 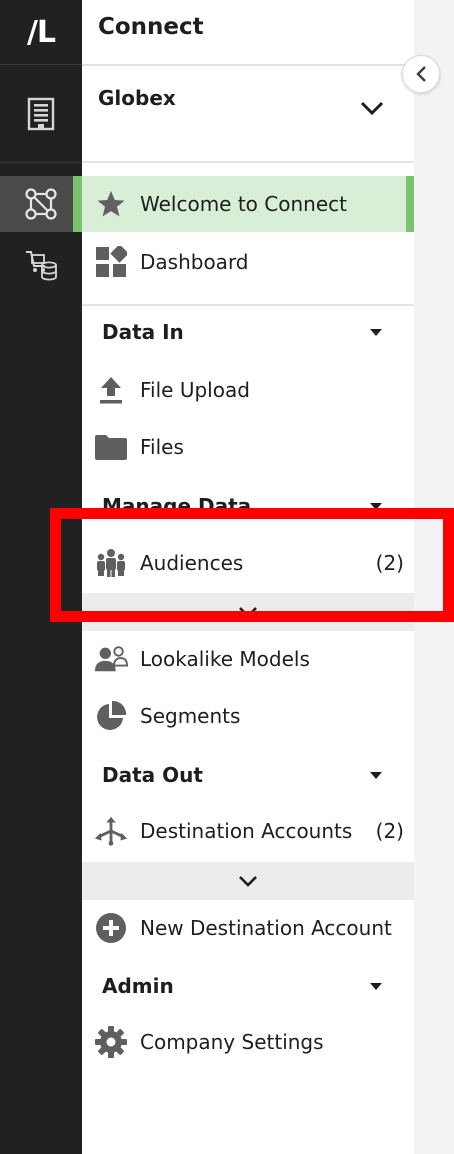 What do you see at coordinates (266, 928) in the screenshot?
I see `nav-item-label: New Destination Account` at bounding box center [266, 928].